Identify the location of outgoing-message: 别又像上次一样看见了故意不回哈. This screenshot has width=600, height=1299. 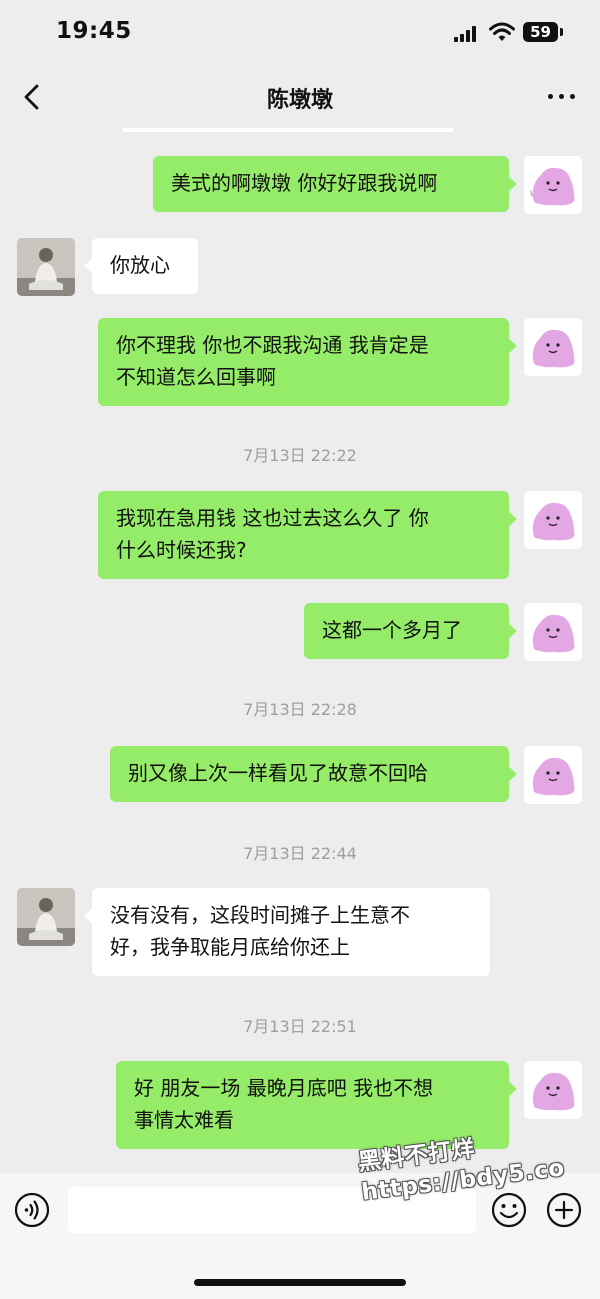
(313, 774).